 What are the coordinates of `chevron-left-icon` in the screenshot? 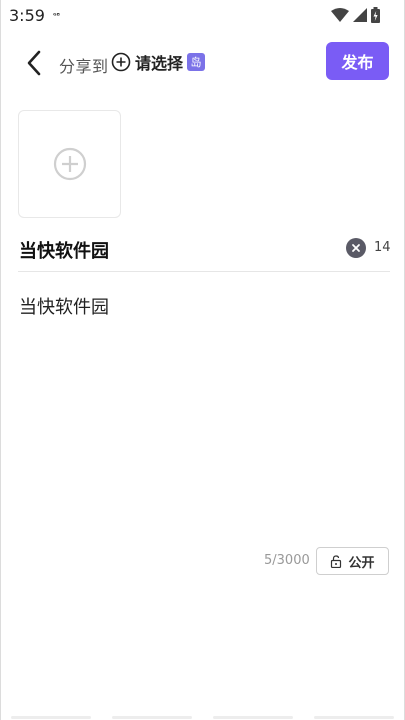 It's located at (34, 63).